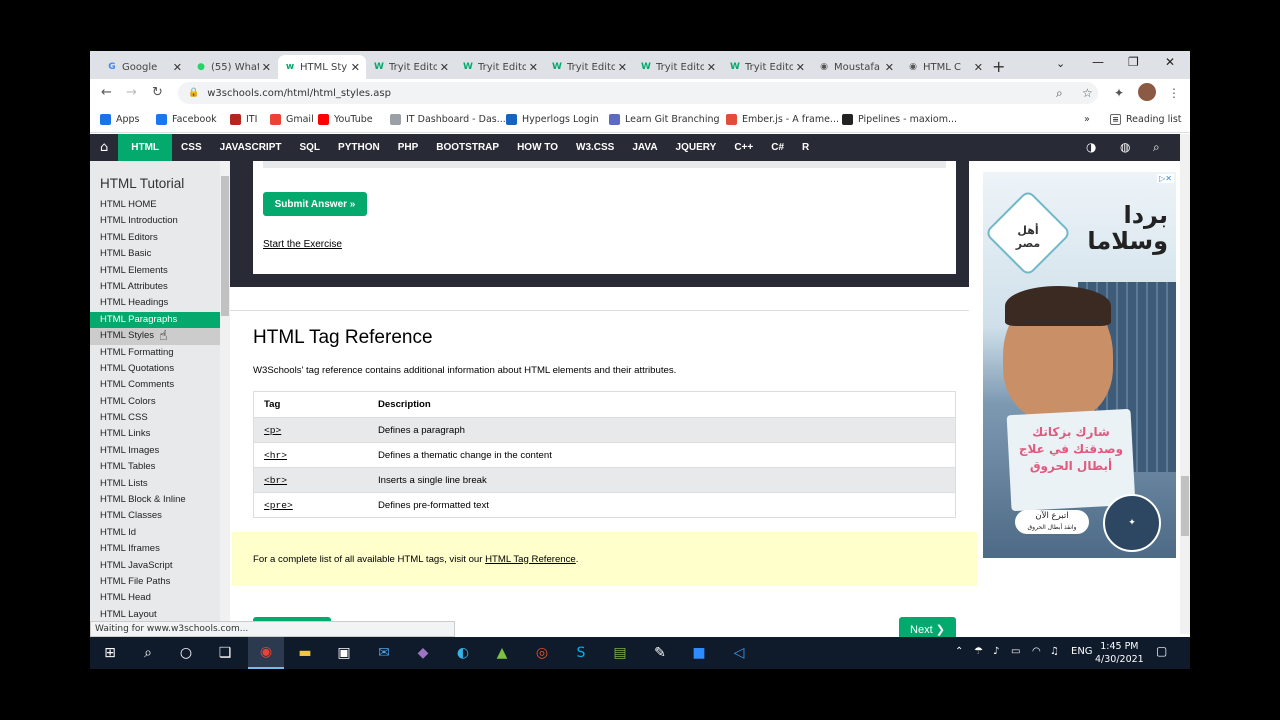 This screenshot has width=1280, height=720. I want to click on tab-7: W Tryit Editor✕, so click(767, 67).